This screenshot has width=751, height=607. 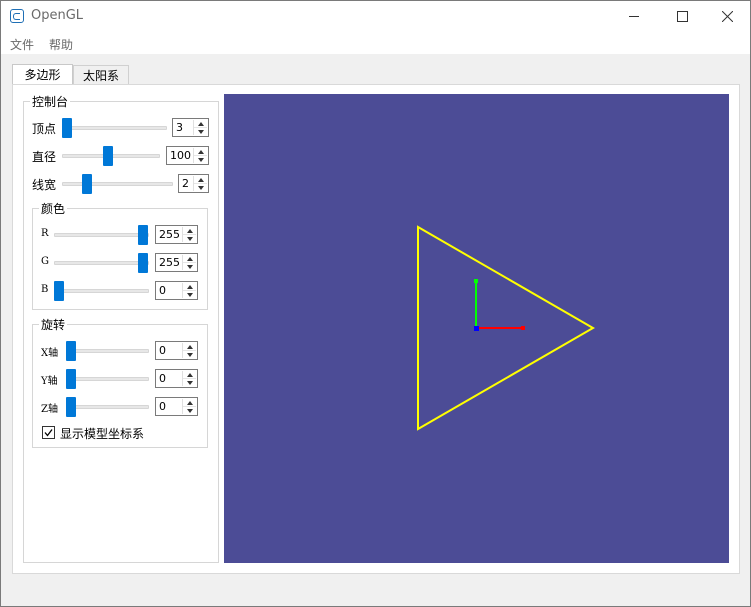 I want to click on red-spinbox: 255, so click(x=176, y=234).